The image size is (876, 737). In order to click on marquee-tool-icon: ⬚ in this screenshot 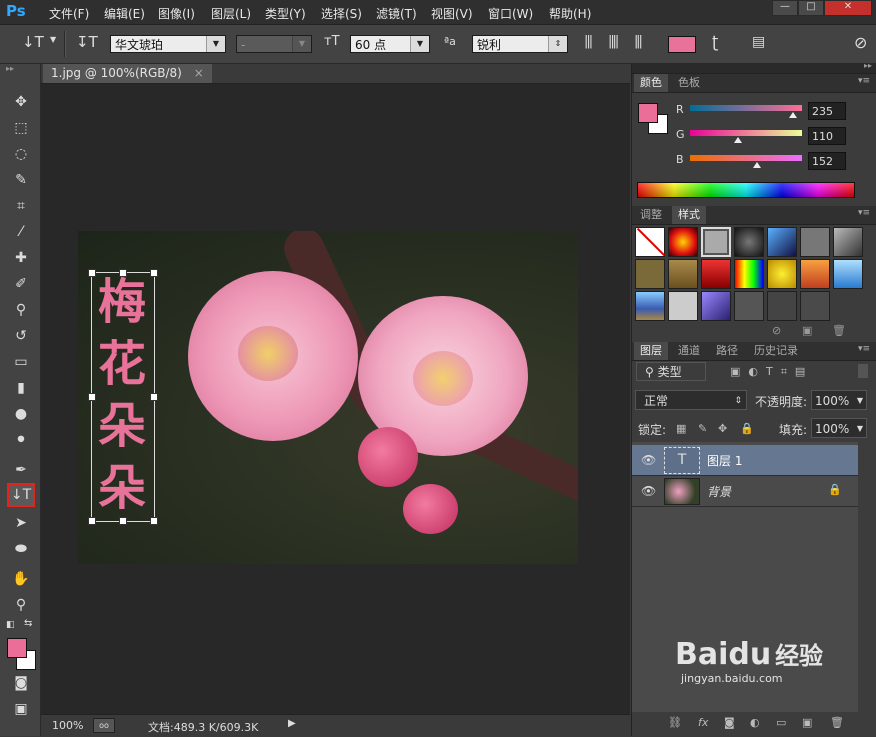, I will do `click(21, 128)`.